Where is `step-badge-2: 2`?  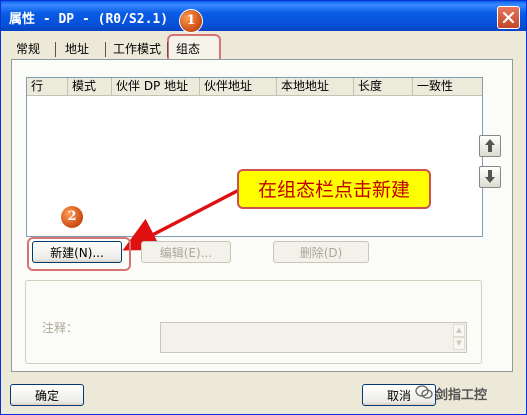
step-badge-2: 2 is located at coordinates (72, 217).